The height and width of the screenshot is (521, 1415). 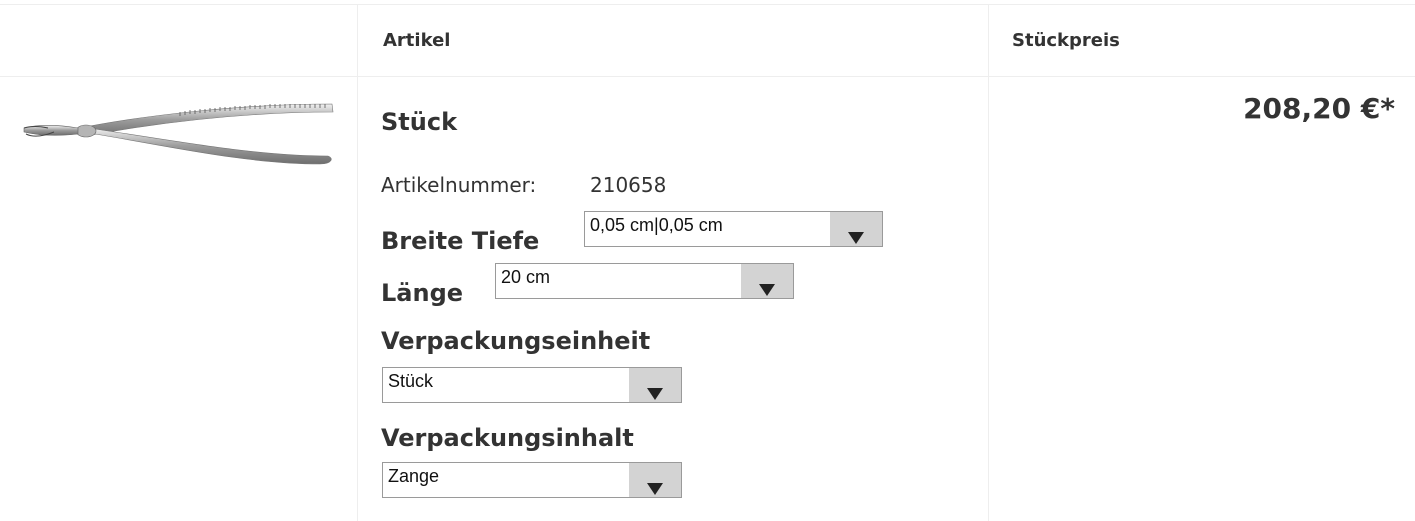 What do you see at coordinates (526, 277) in the screenshot?
I see `select-laenge-value: 20 cm` at bounding box center [526, 277].